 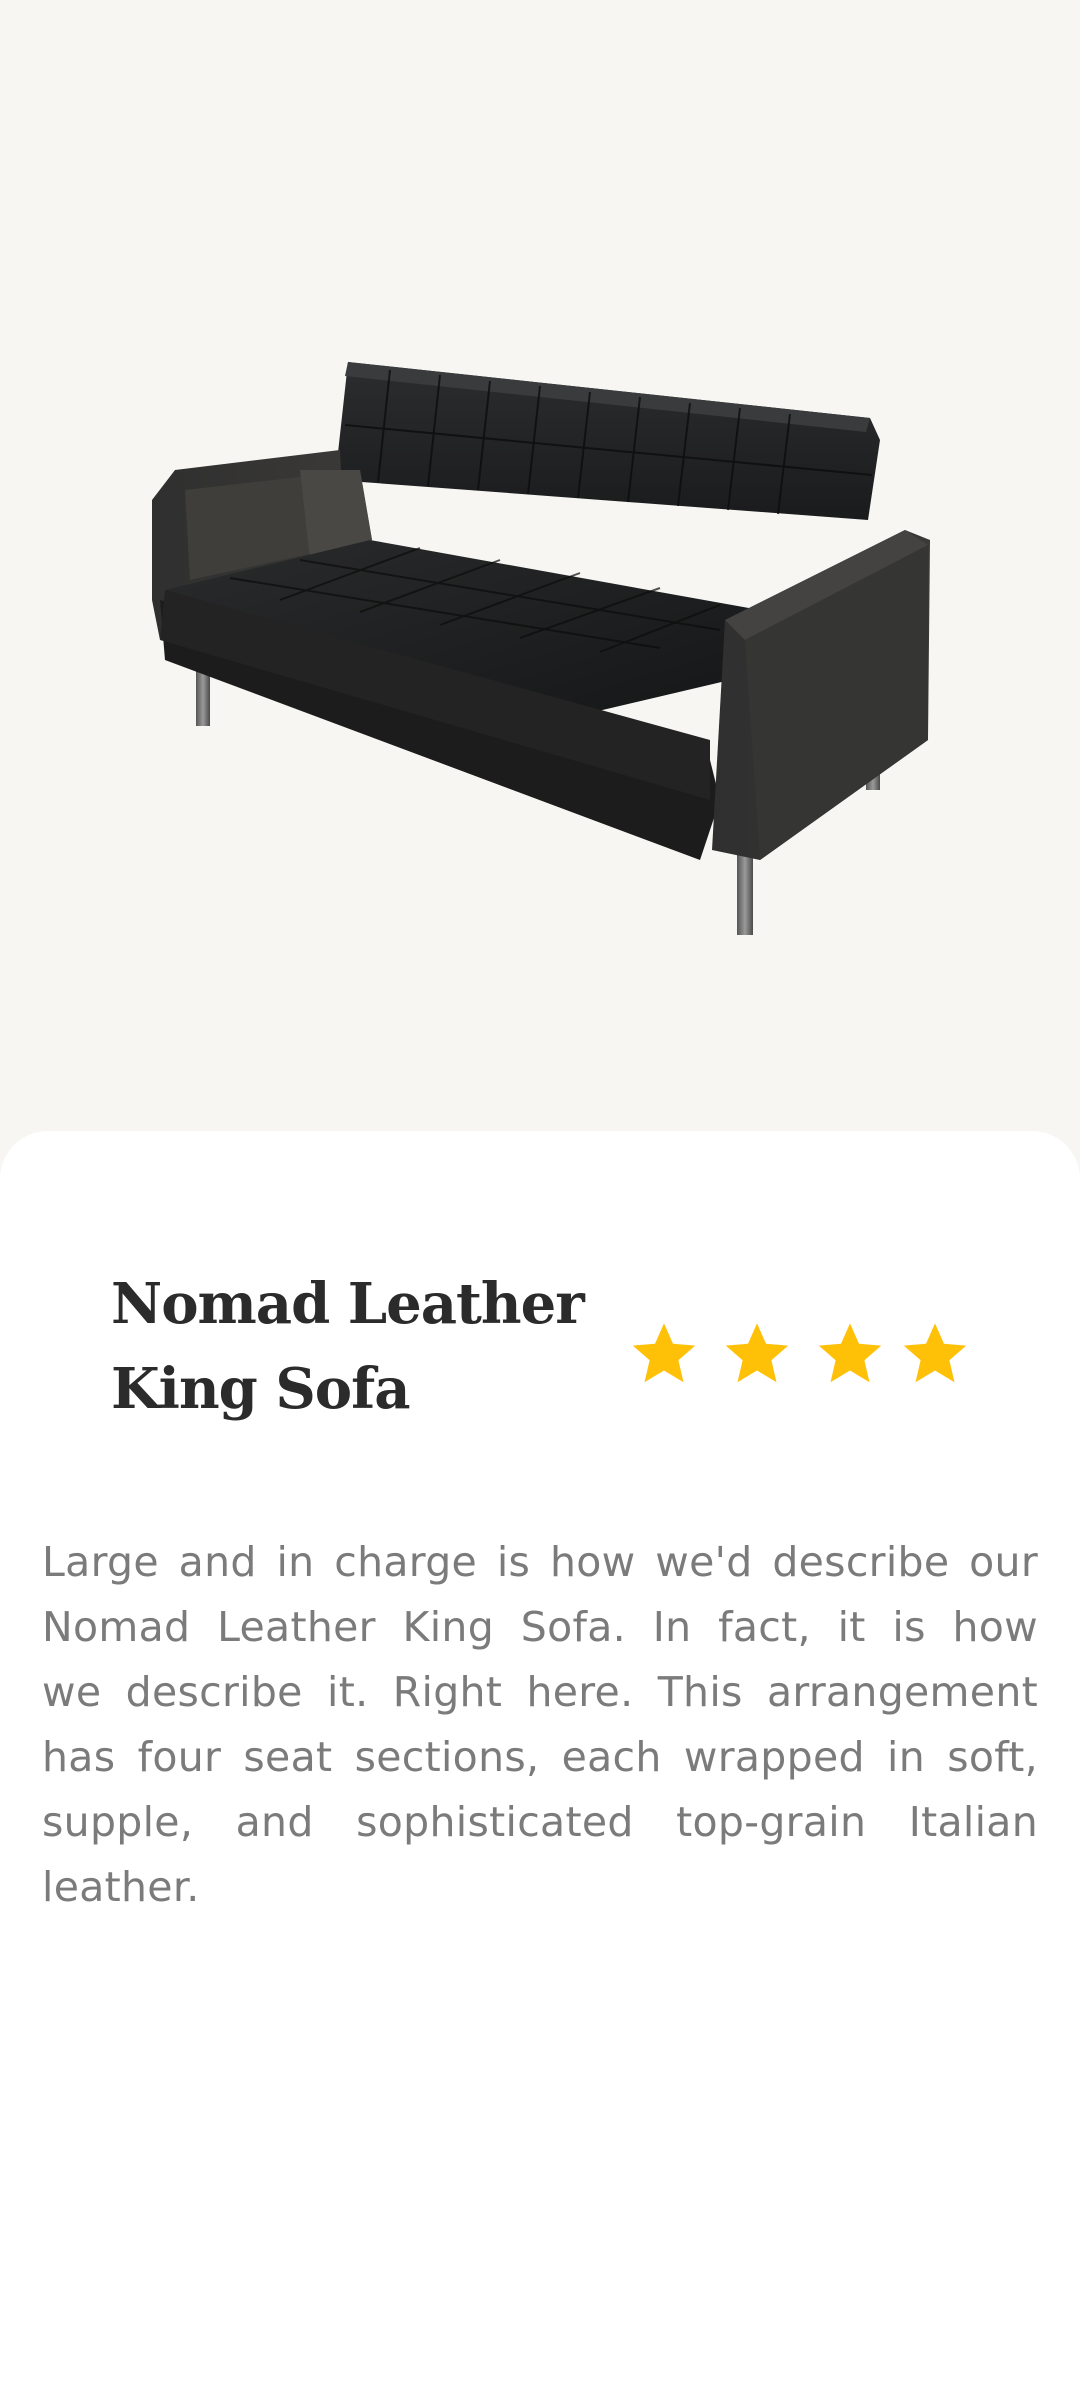 What do you see at coordinates (260, 1389) in the screenshot?
I see `product-title-line-2: King Sofa` at bounding box center [260, 1389].